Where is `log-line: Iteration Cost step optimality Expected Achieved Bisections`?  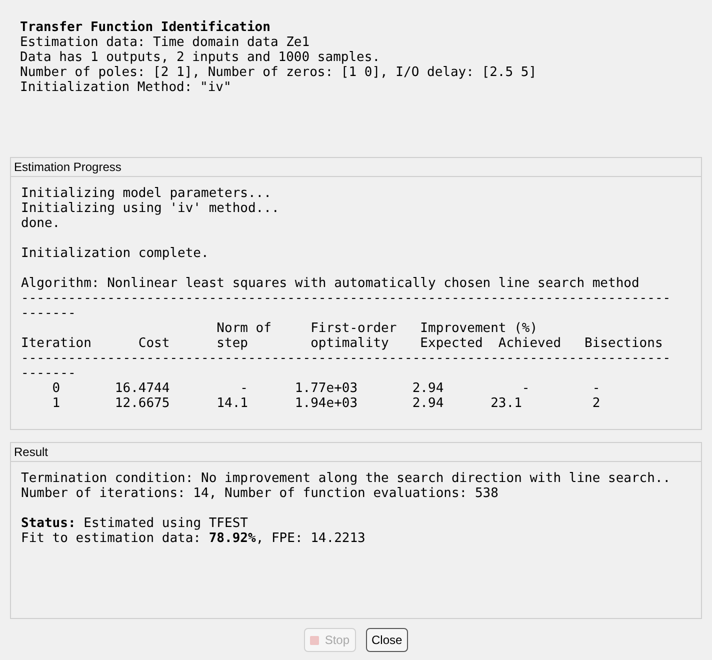
log-line: Iteration Cost step optimality Expected Achieved Bisections is located at coordinates (342, 343).